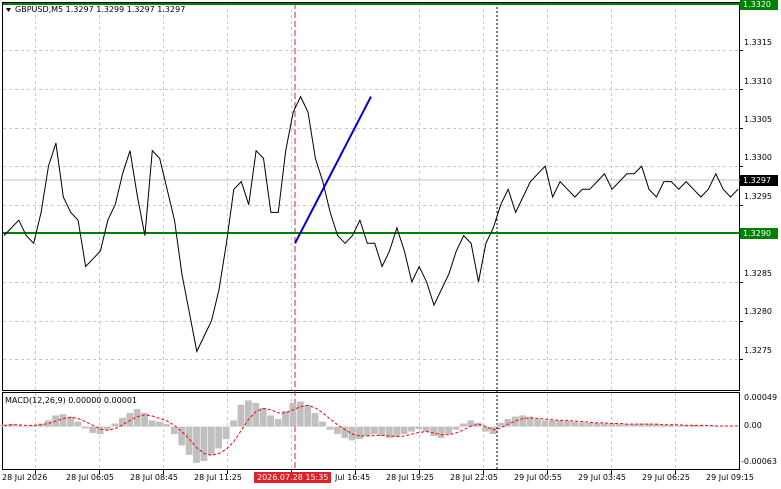 The height and width of the screenshot is (489, 781). Describe the element at coordinates (666, 477) in the screenshot. I see `time-label: 29 Jul 06:25` at that location.